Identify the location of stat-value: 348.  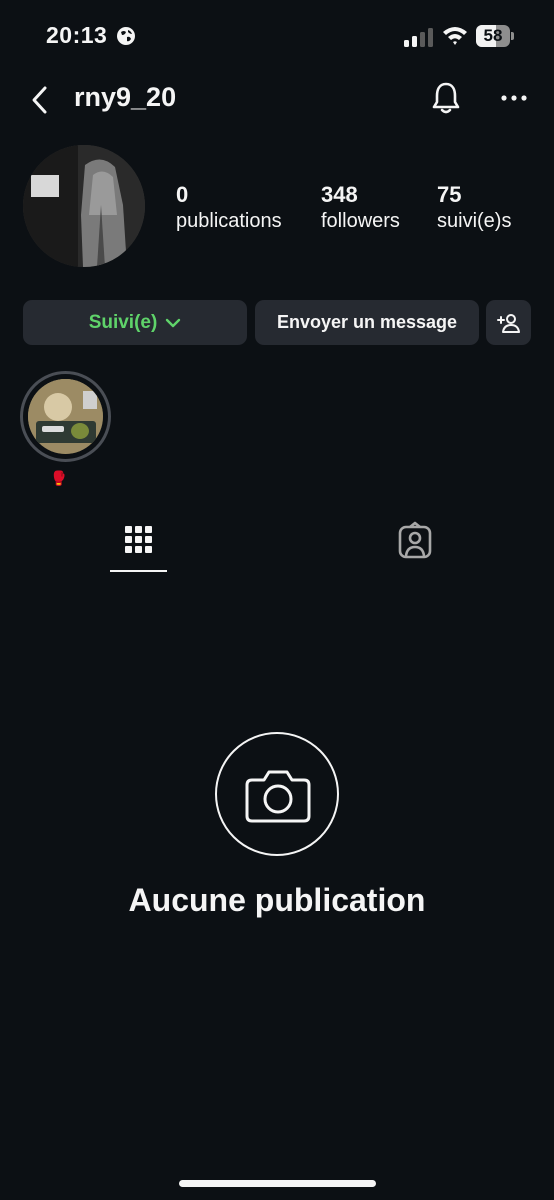
(339, 194).